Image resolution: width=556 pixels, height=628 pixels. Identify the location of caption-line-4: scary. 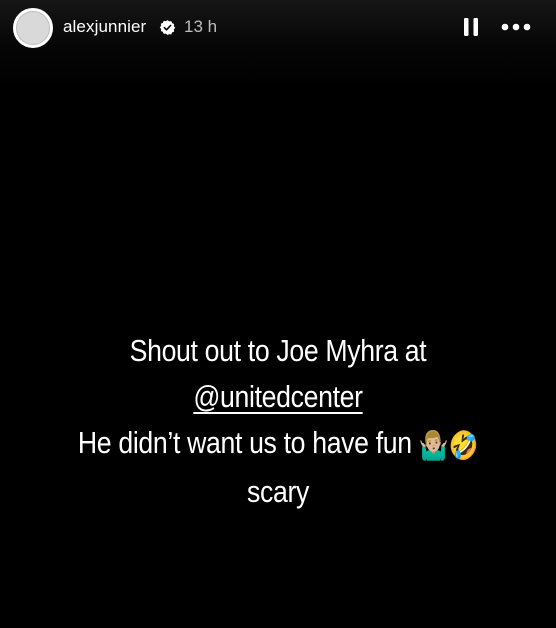
(277, 491).